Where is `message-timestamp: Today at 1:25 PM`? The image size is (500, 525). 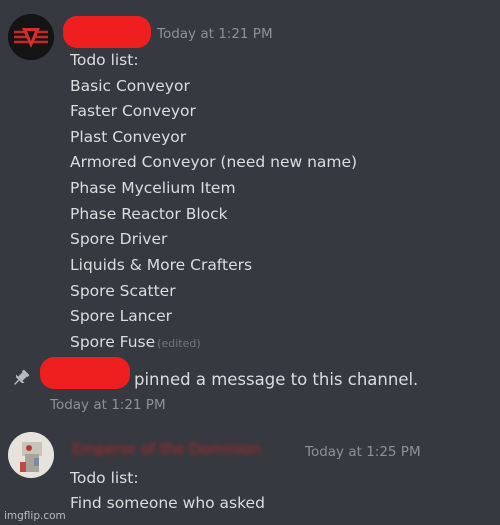 message-timestamp: Today at 1:25 PM is located at coordinates (363, 452).